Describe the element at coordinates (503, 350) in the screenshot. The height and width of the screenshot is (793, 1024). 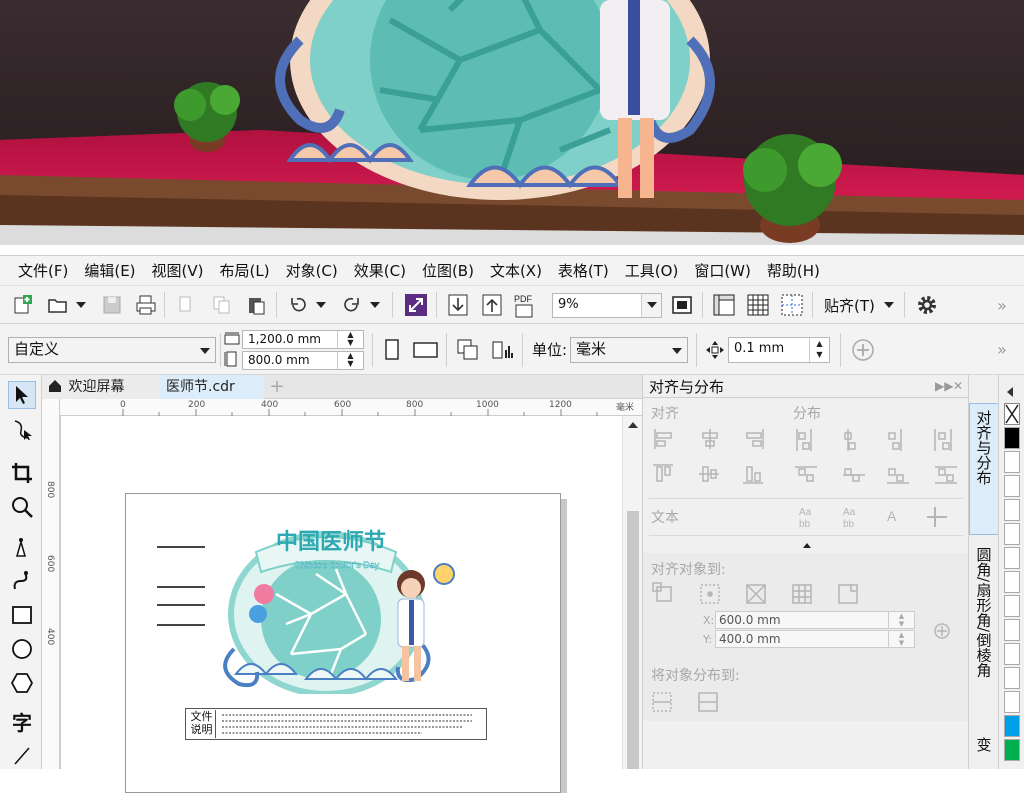
I see `current-page-icon` at that location.